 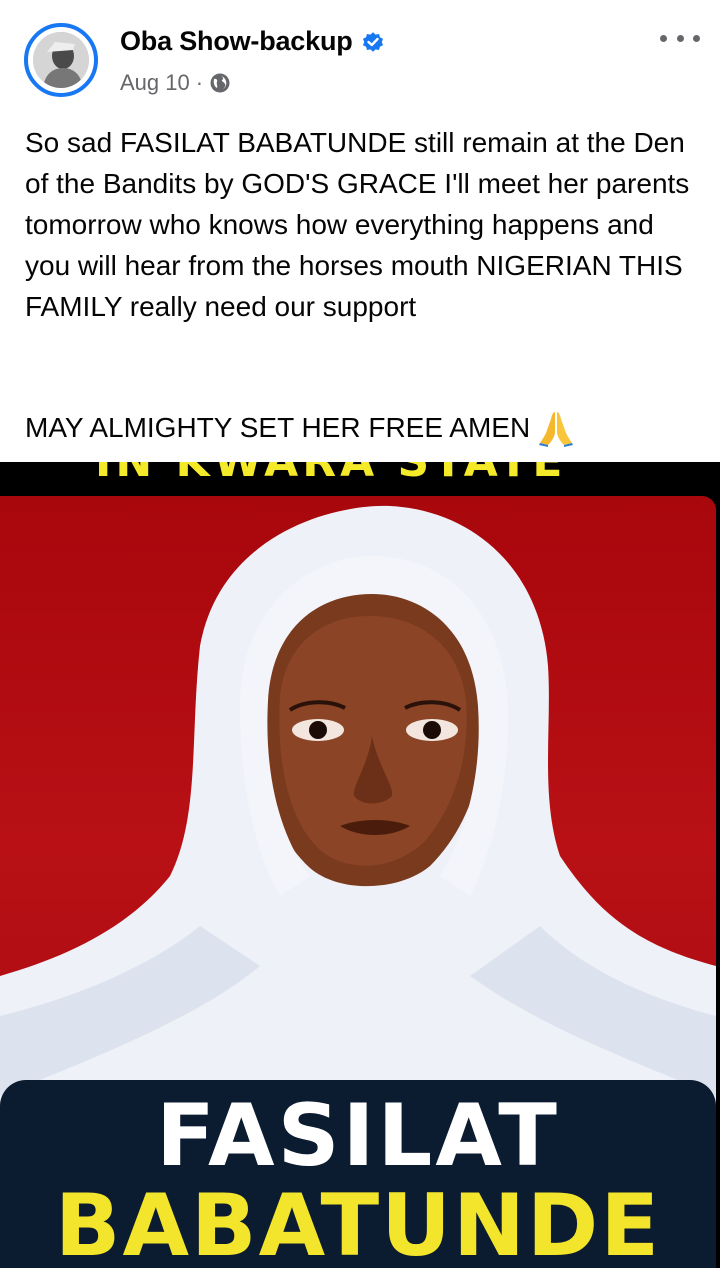 I want to click on avatar-image, so click(x=61, y=60).